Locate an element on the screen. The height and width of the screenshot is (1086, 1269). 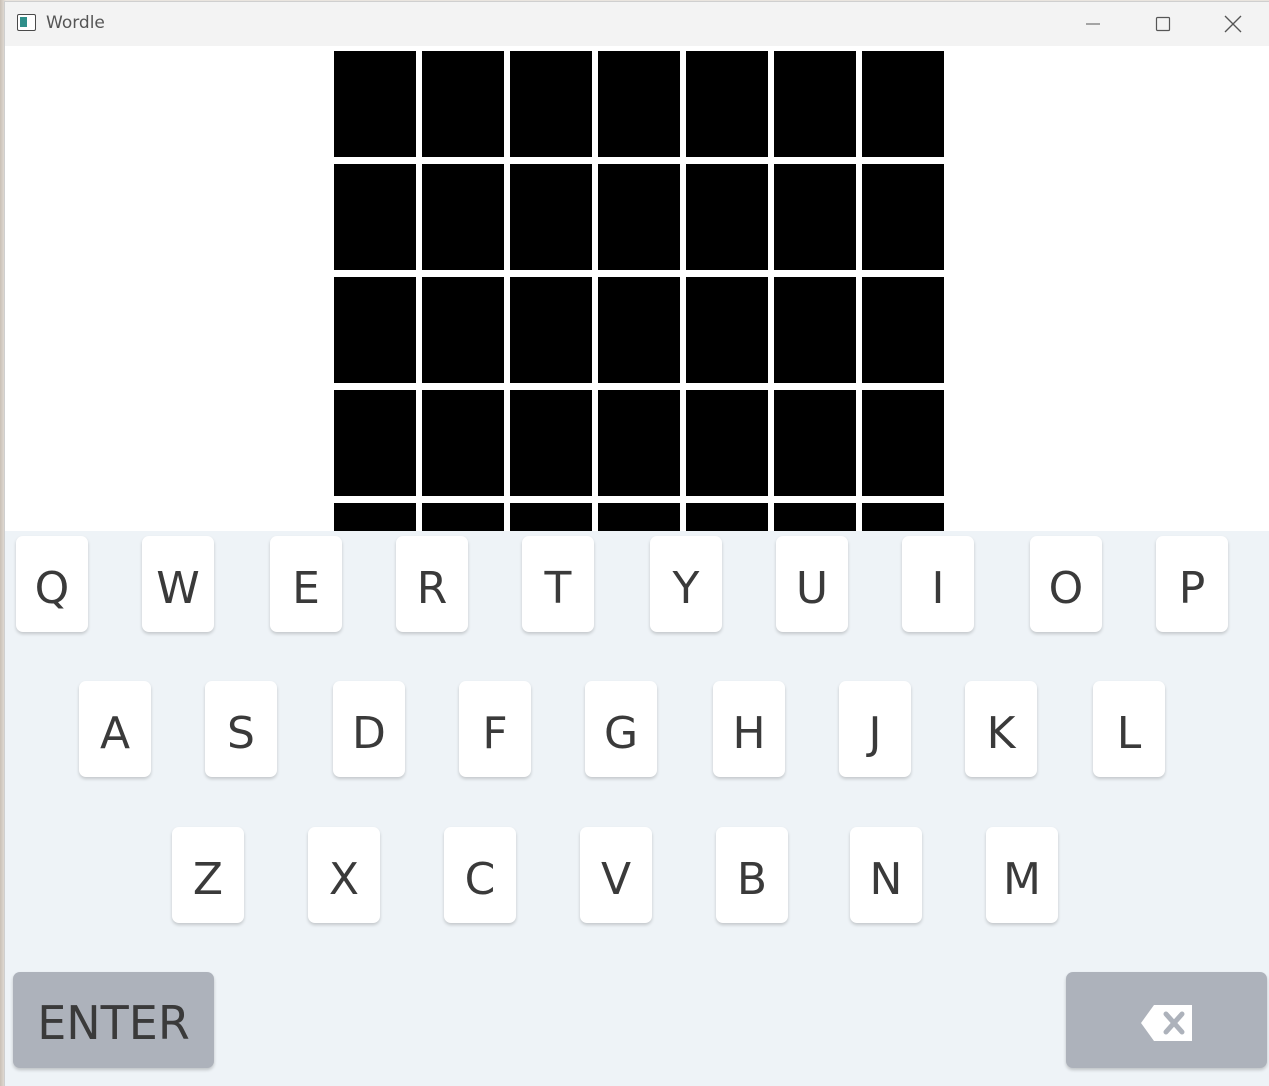
key-w: W is located at coordinates (178, 584).